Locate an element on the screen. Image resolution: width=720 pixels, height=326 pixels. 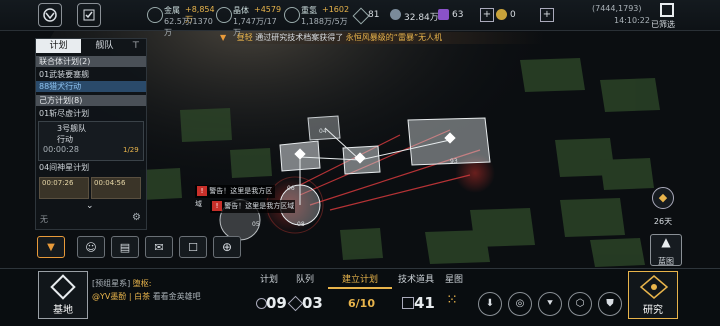
hexagon-icon: ⬡ is located at coordinates (580, 303).